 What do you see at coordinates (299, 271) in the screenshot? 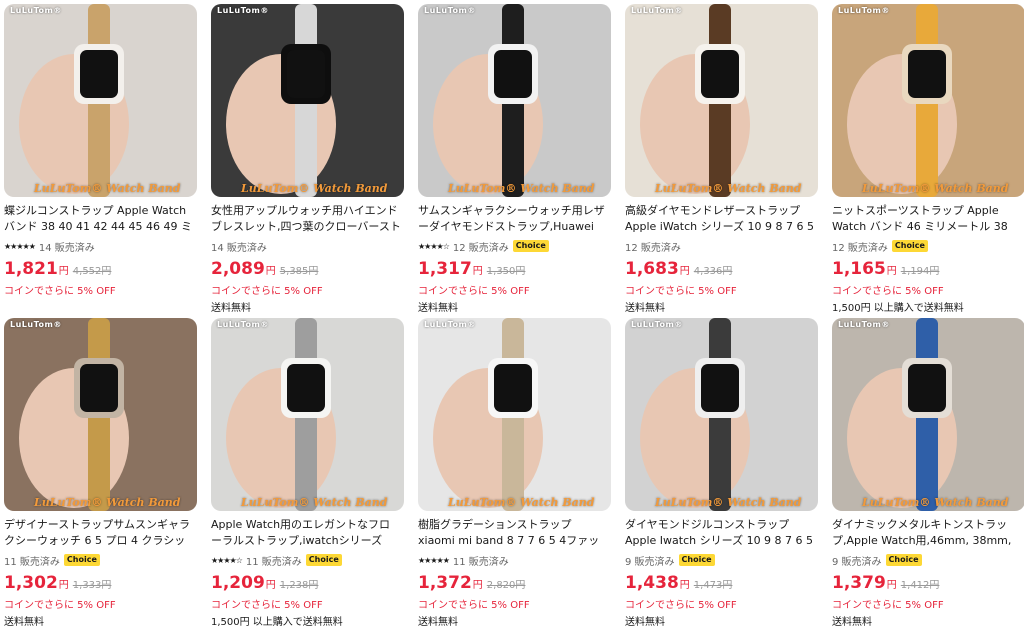
I see `original-price: 5,385円` at bounding box center [299, 271].